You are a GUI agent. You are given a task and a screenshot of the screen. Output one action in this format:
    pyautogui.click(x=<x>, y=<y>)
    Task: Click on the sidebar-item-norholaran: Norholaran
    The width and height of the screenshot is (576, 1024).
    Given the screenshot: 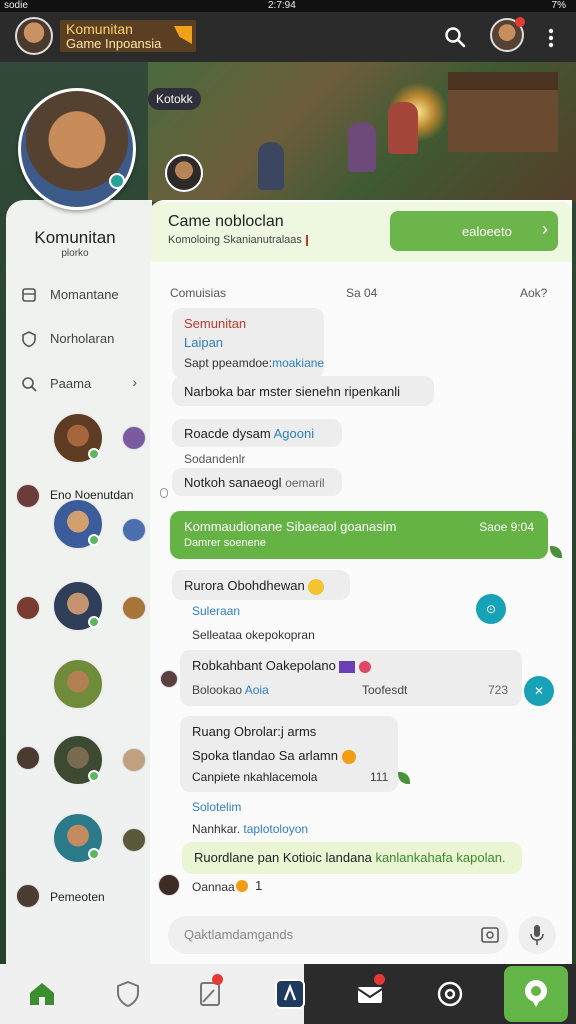 What is the action you would take?
    pyautogui.click(x=82, y=339)
    